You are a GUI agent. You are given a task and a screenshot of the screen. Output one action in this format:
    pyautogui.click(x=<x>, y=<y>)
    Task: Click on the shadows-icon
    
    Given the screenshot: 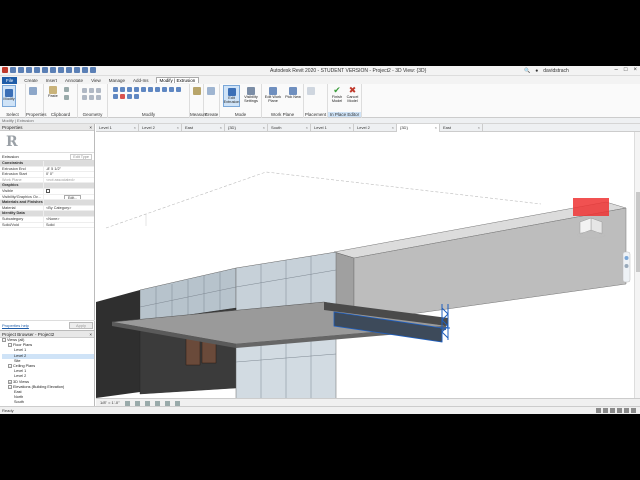 What is the action you would take?
    pyautogui.click(x=157, y=403)
    